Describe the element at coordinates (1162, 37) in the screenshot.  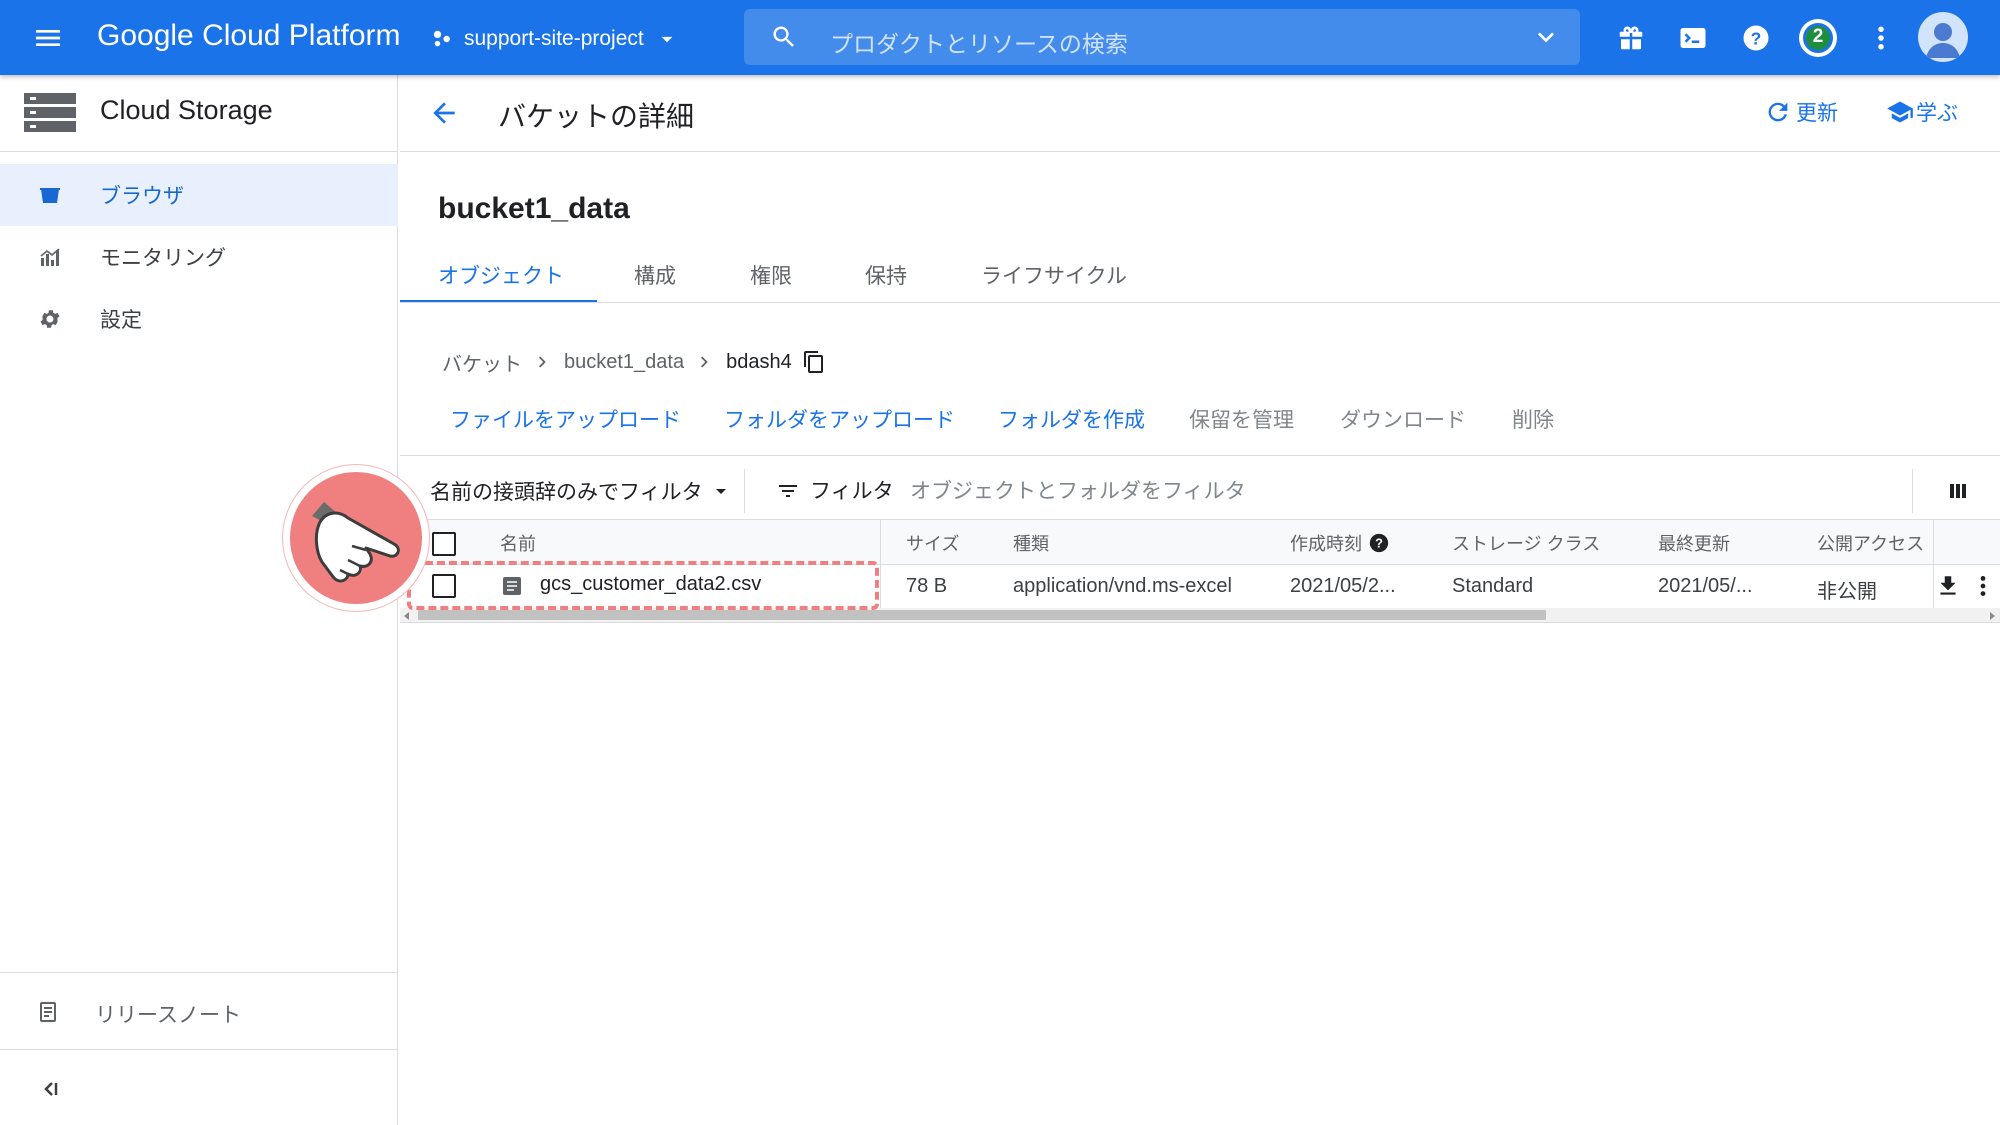
I see `search-bar: プロダクトとリソースの検索` at that location.